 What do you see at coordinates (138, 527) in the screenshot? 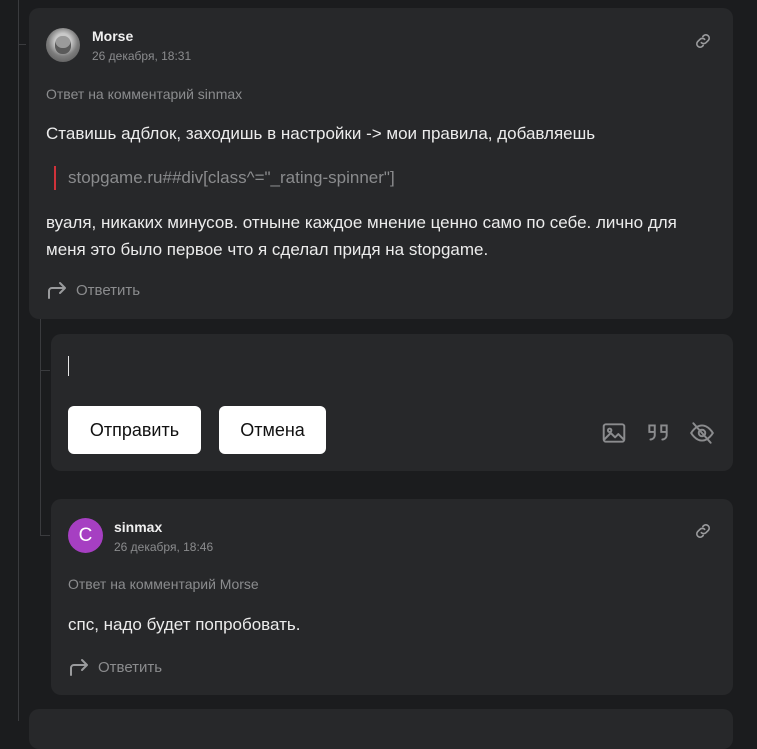
I see `comment-author: sinmax` at bounding box center [138, 527].